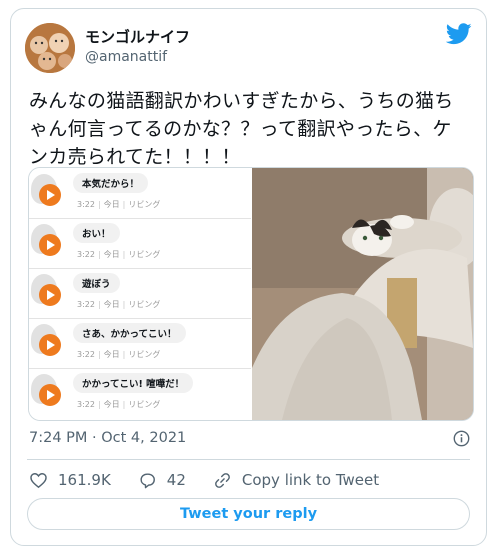  I want to click on divider, so click(248, 459).